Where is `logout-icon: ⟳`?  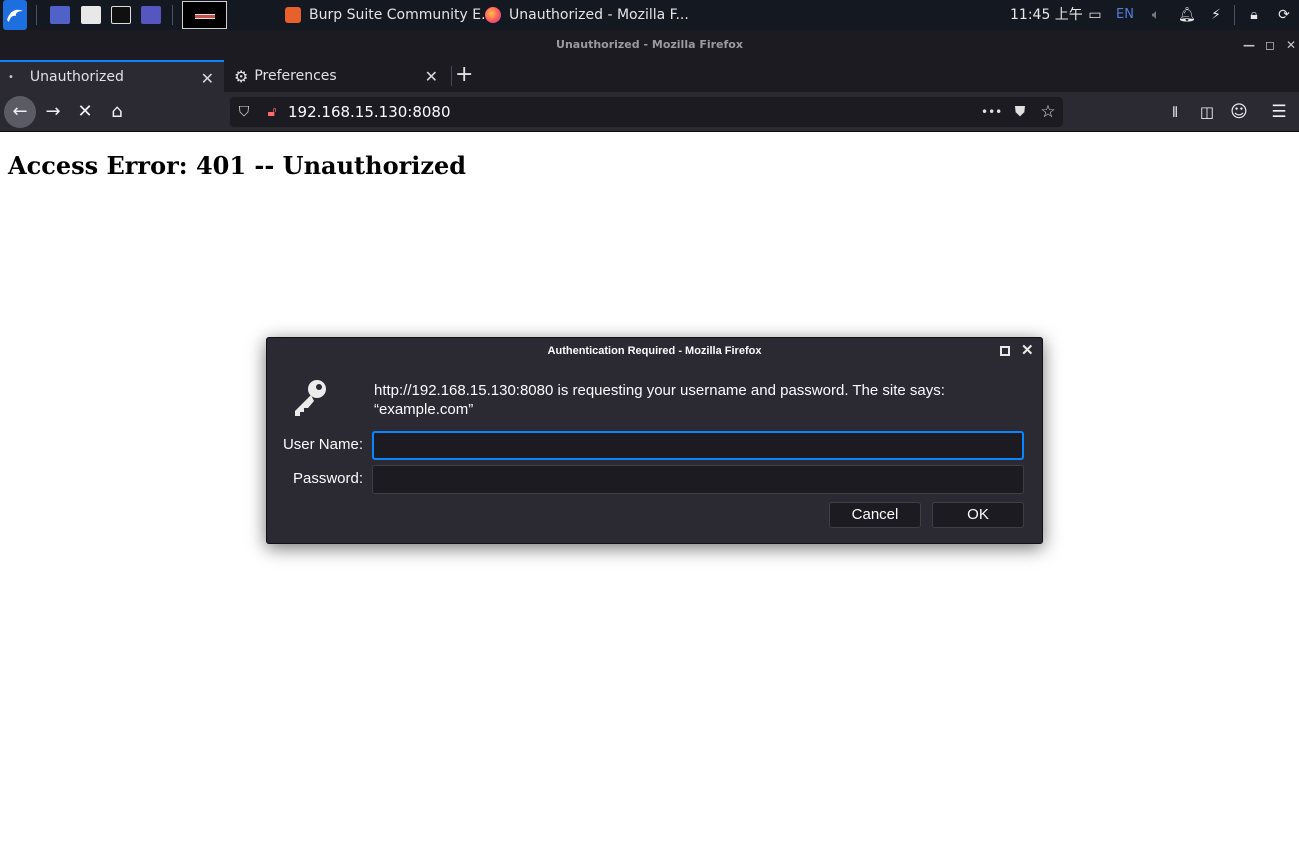
logout-icon: ⟳ is located at coordinates (1284, 15).